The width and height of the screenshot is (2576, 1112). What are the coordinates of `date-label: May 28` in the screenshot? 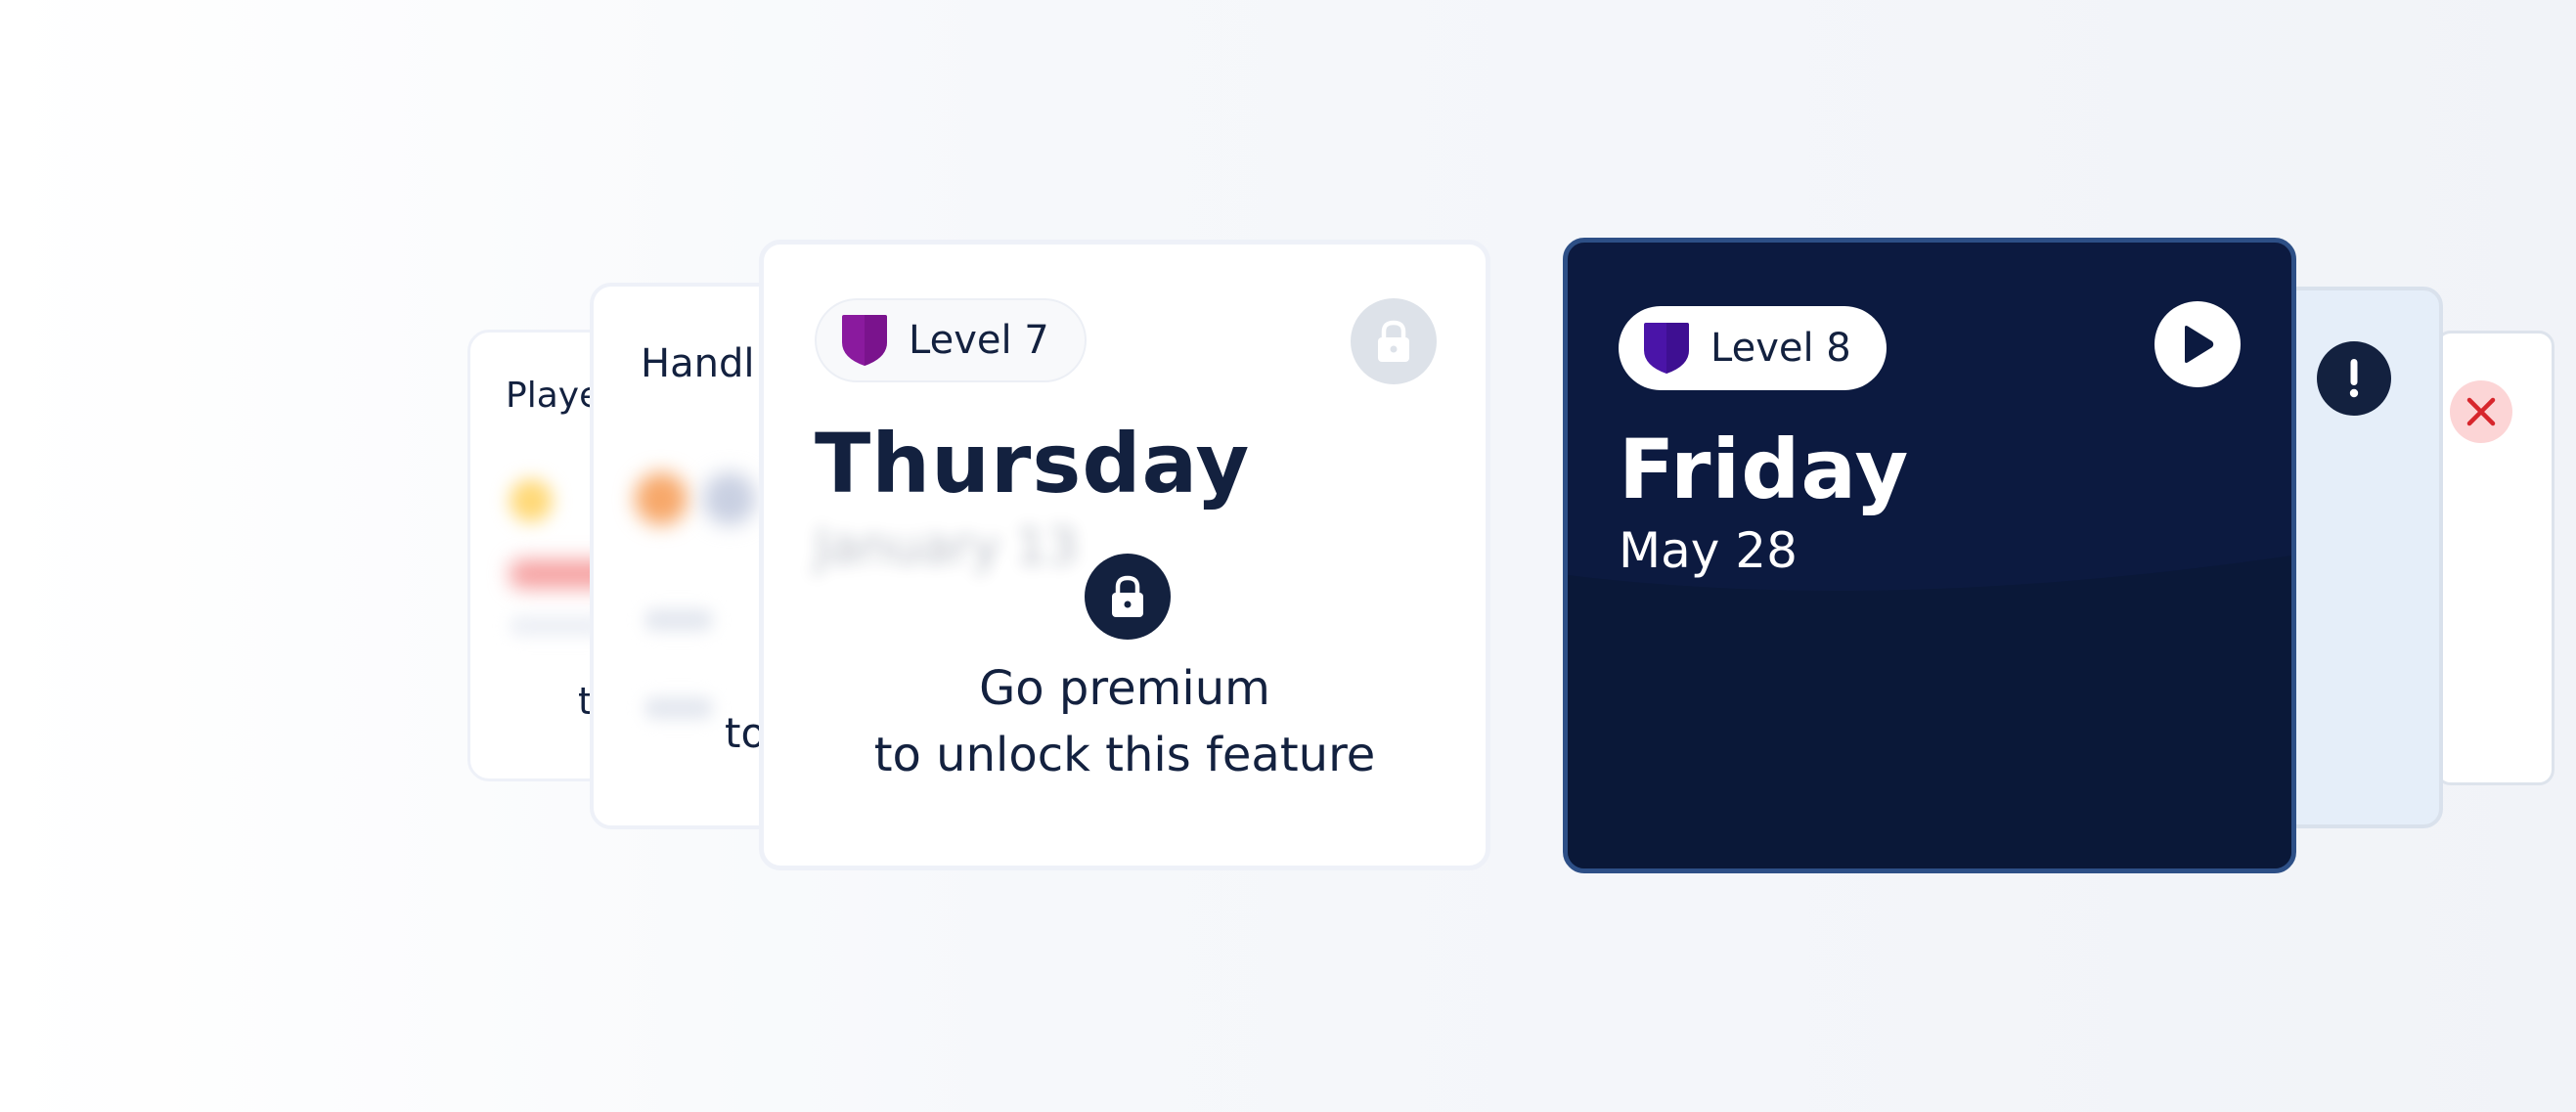 It's located at (1708, 550).